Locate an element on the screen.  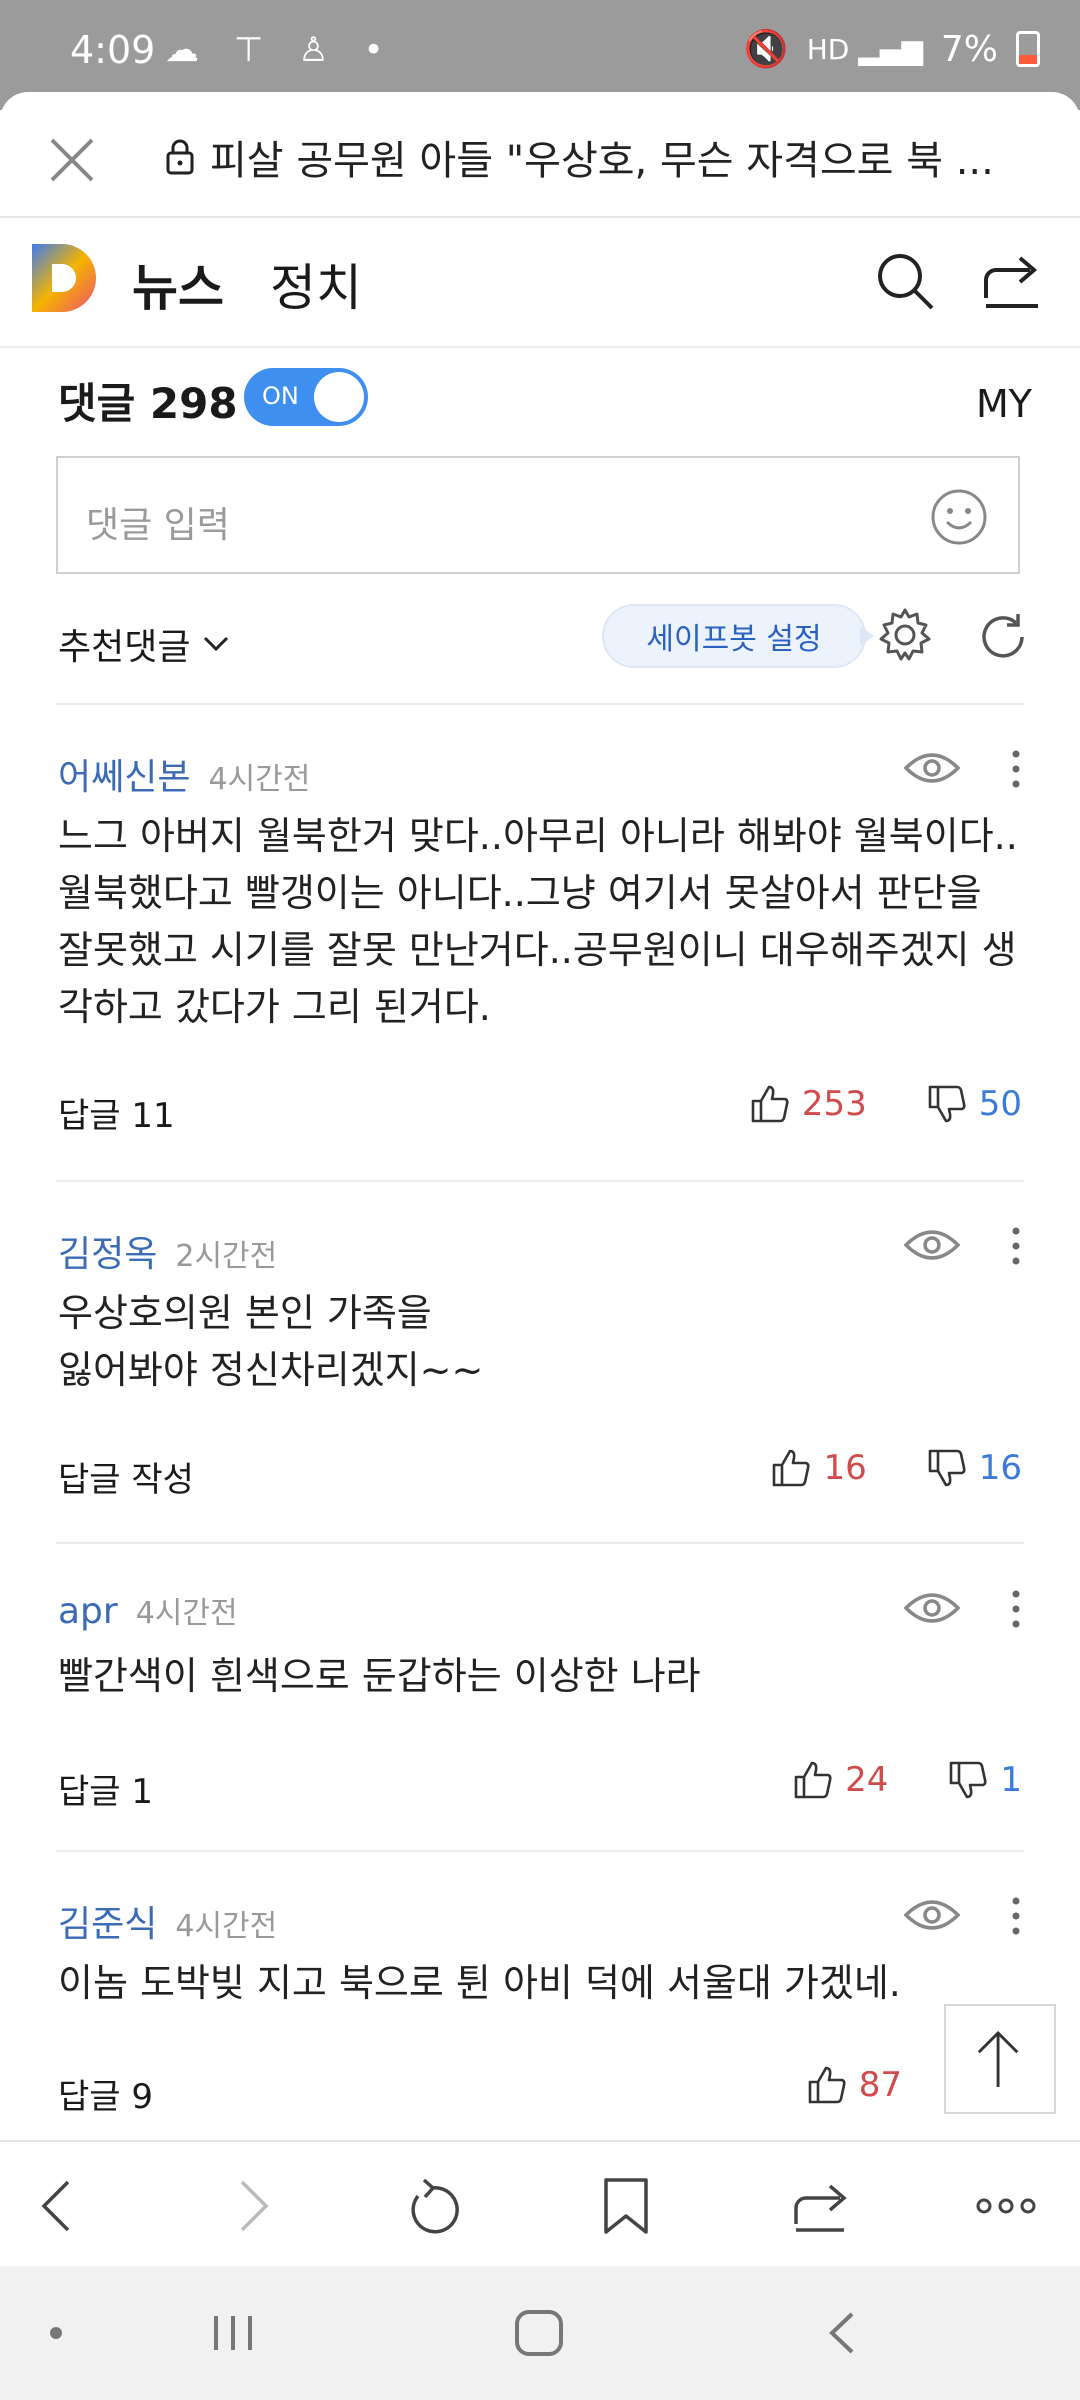
comment-input-placeholder: 댓글 입력 is located at coordinates (158, 525).